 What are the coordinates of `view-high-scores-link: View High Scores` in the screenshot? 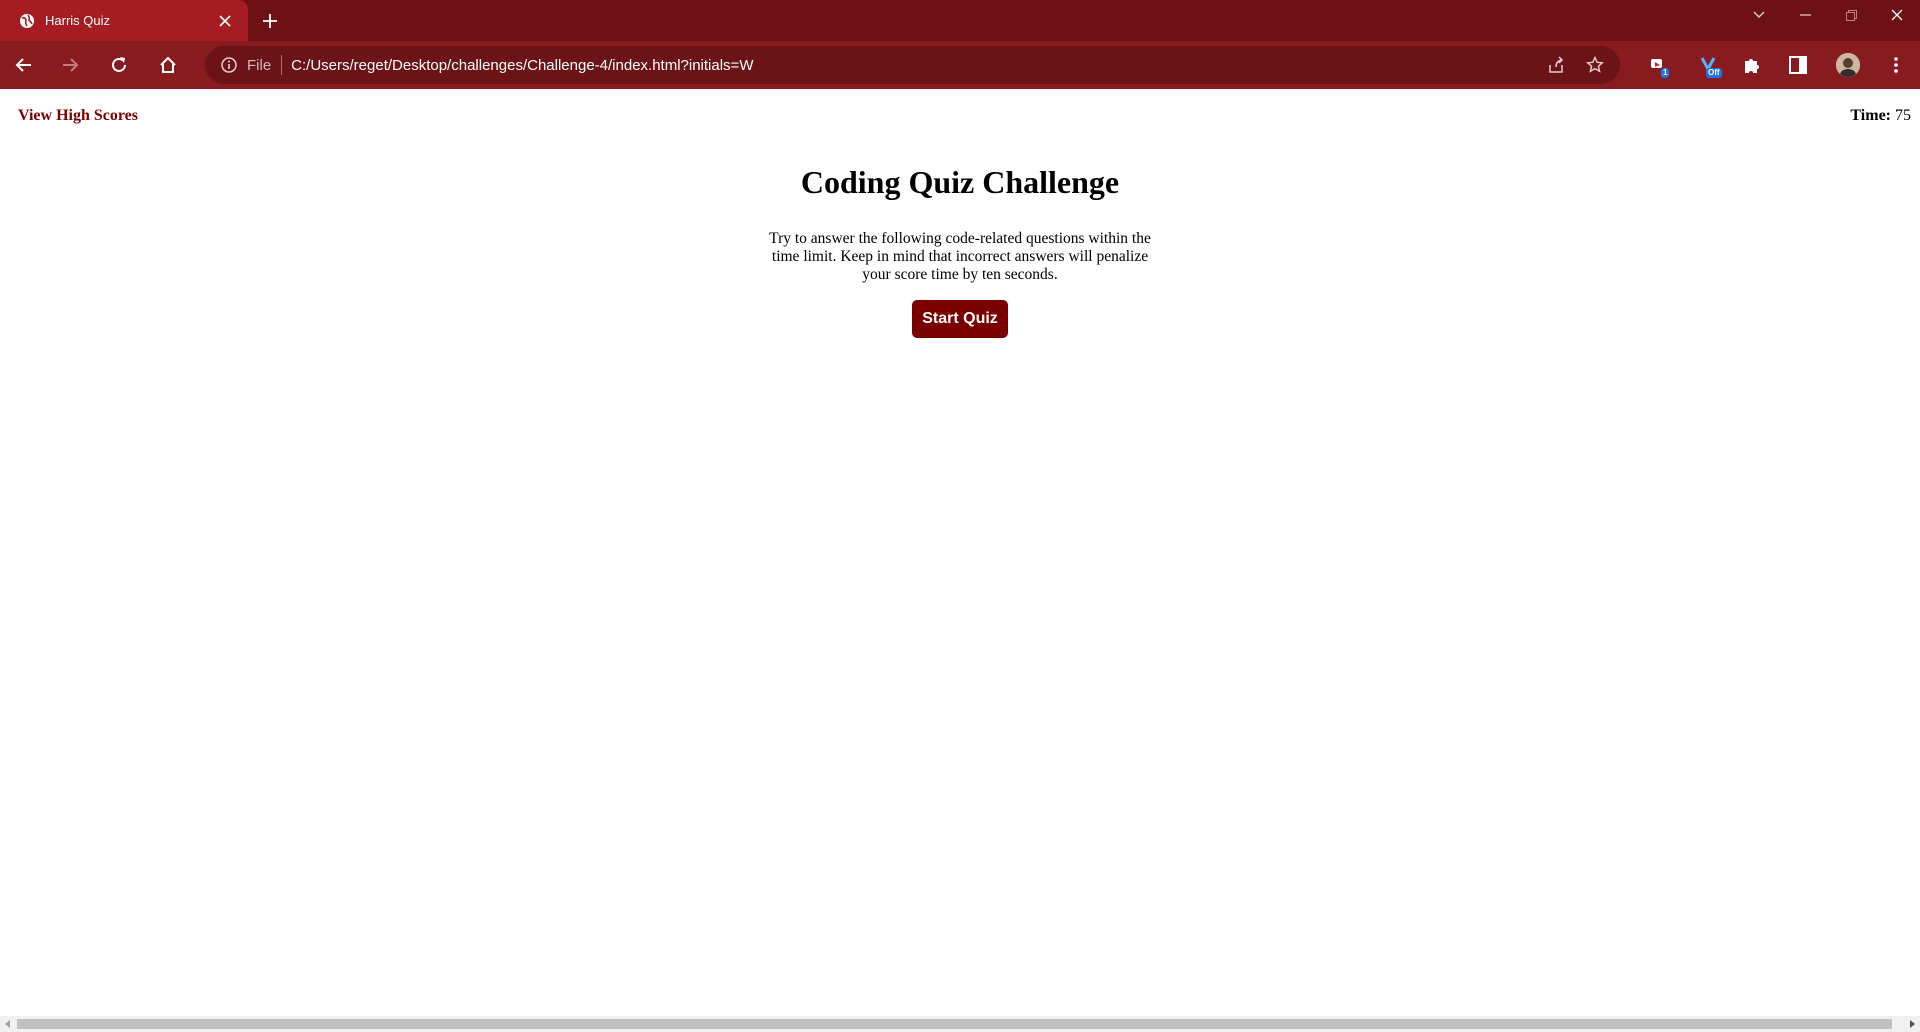 It's located at (78, 116).